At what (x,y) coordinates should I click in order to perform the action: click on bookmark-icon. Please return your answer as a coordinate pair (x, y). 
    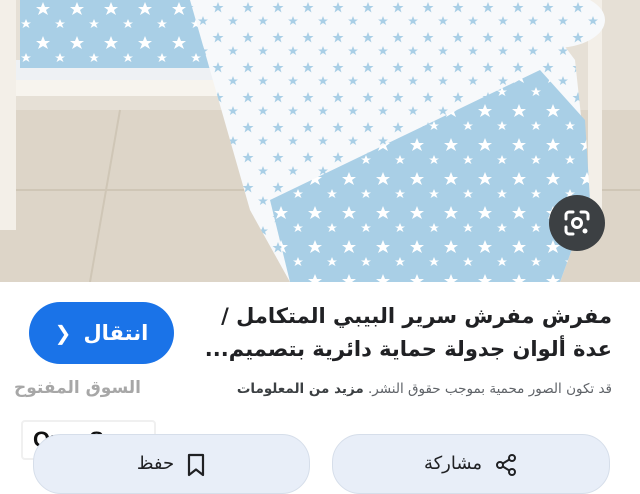
    Looking at the image, I should click on (196, 465).